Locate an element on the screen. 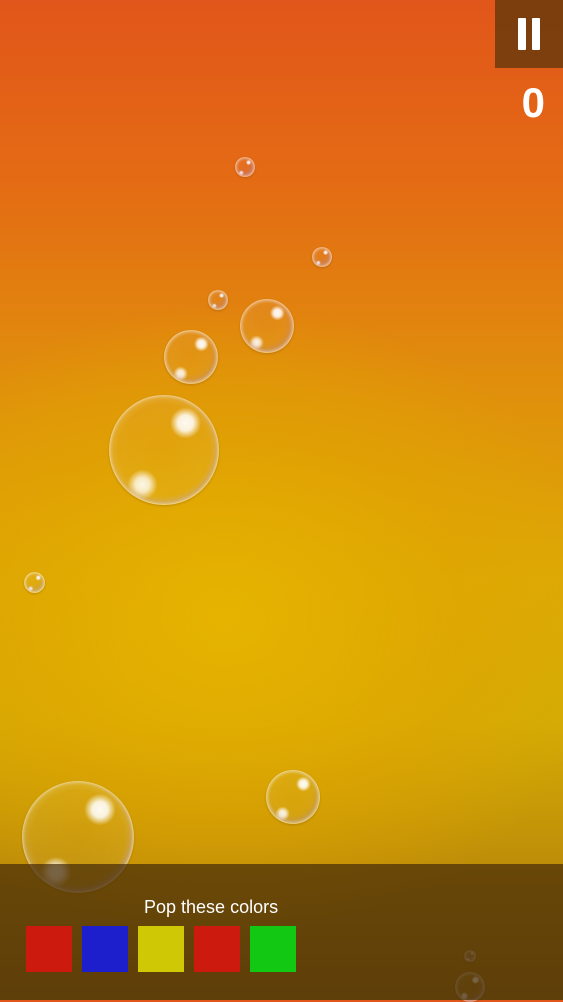 Image resolution: width=563 pixels, height=1002 pixels. pause-button is located at coordinates (529, 34).